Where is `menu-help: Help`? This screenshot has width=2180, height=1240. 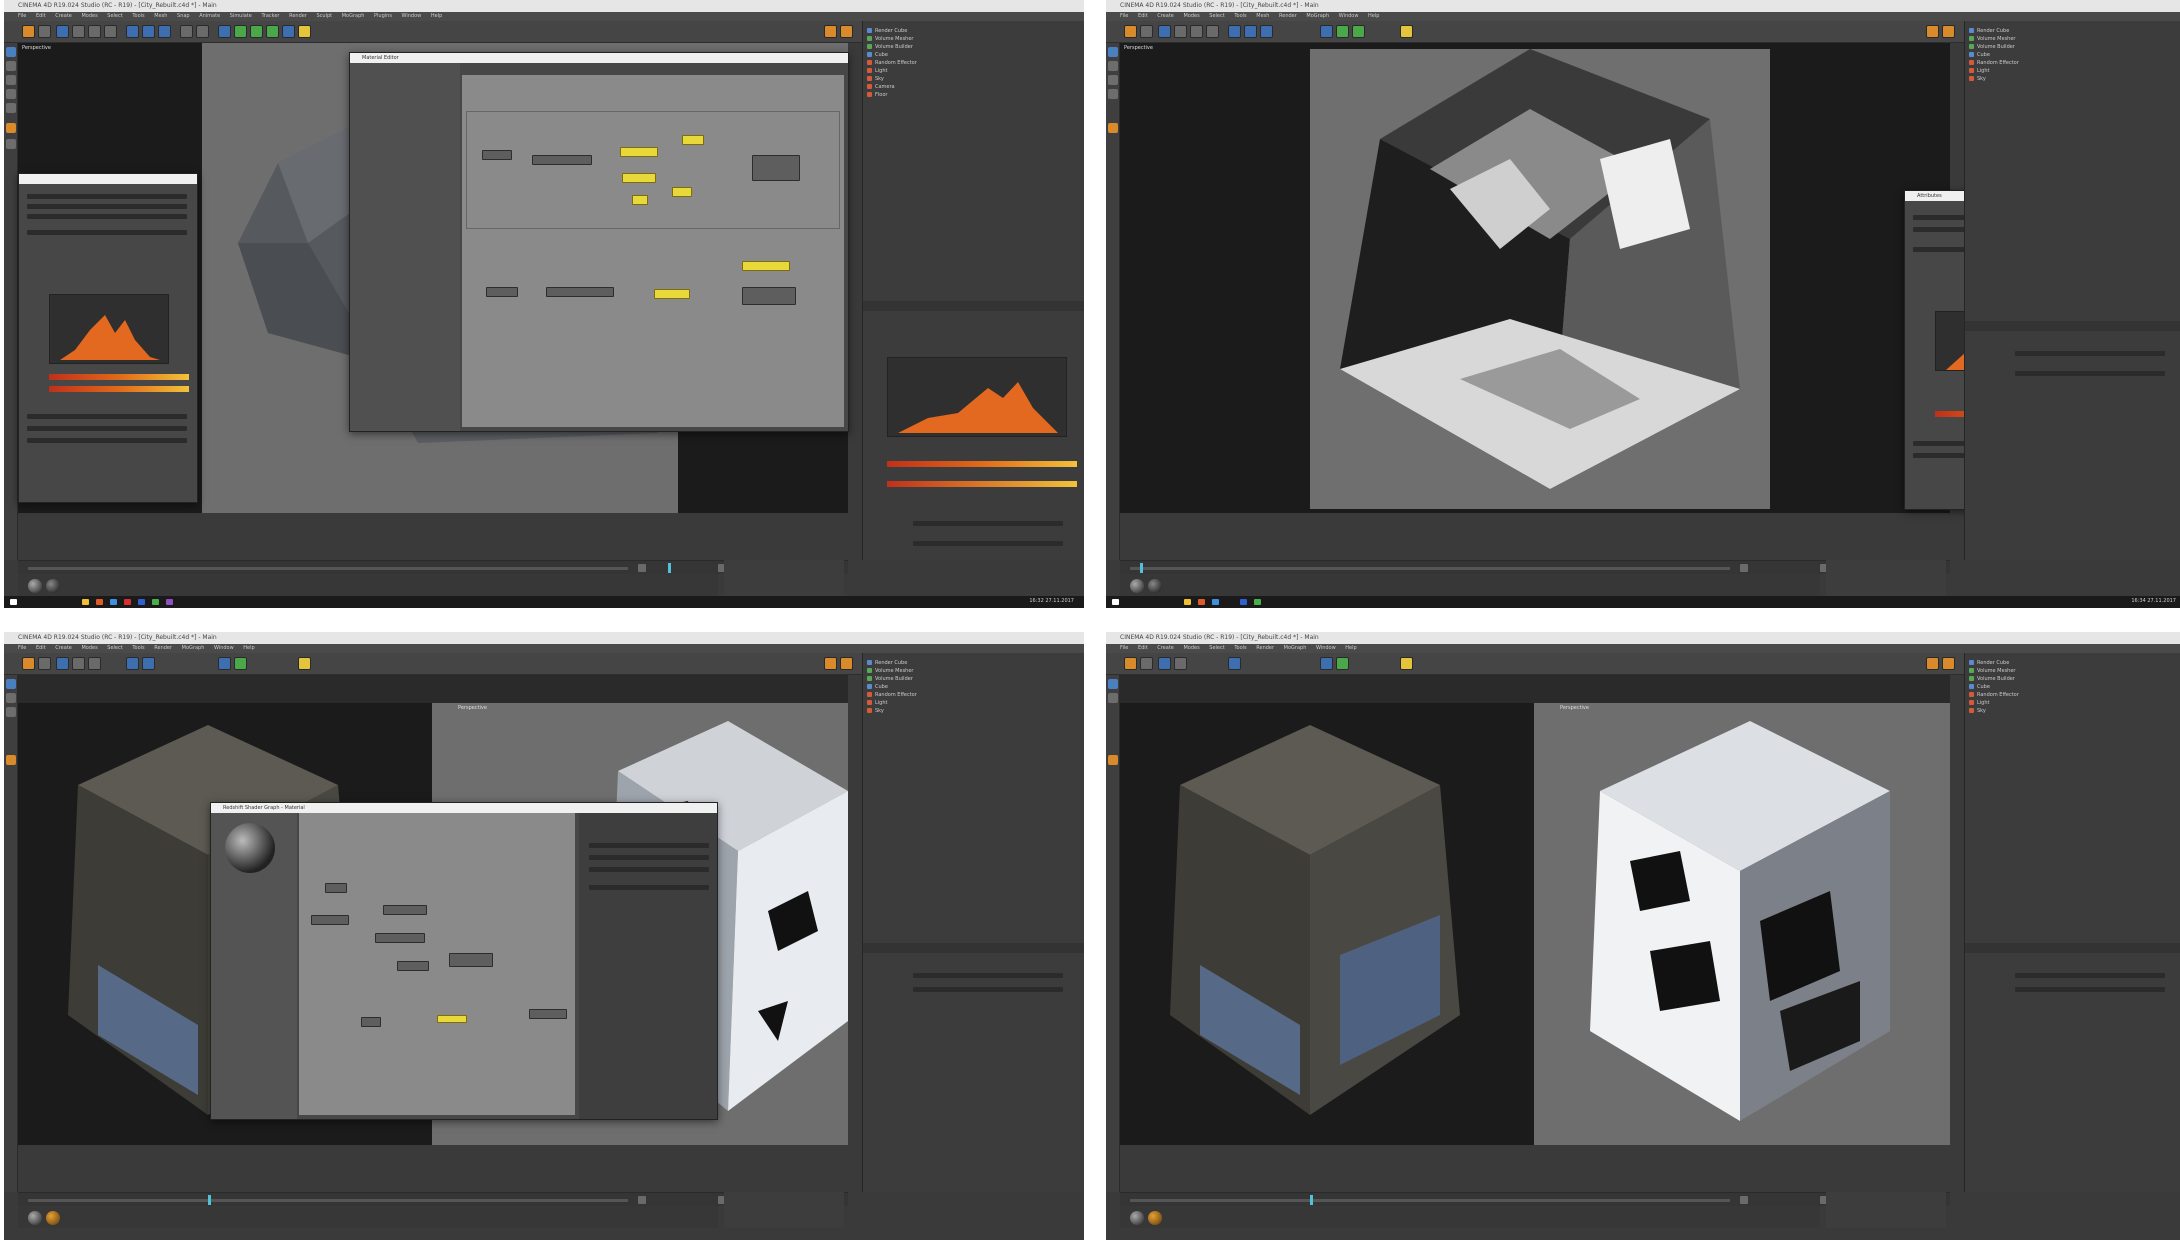 menu-help: Help is located at coordinates (1373, 16).